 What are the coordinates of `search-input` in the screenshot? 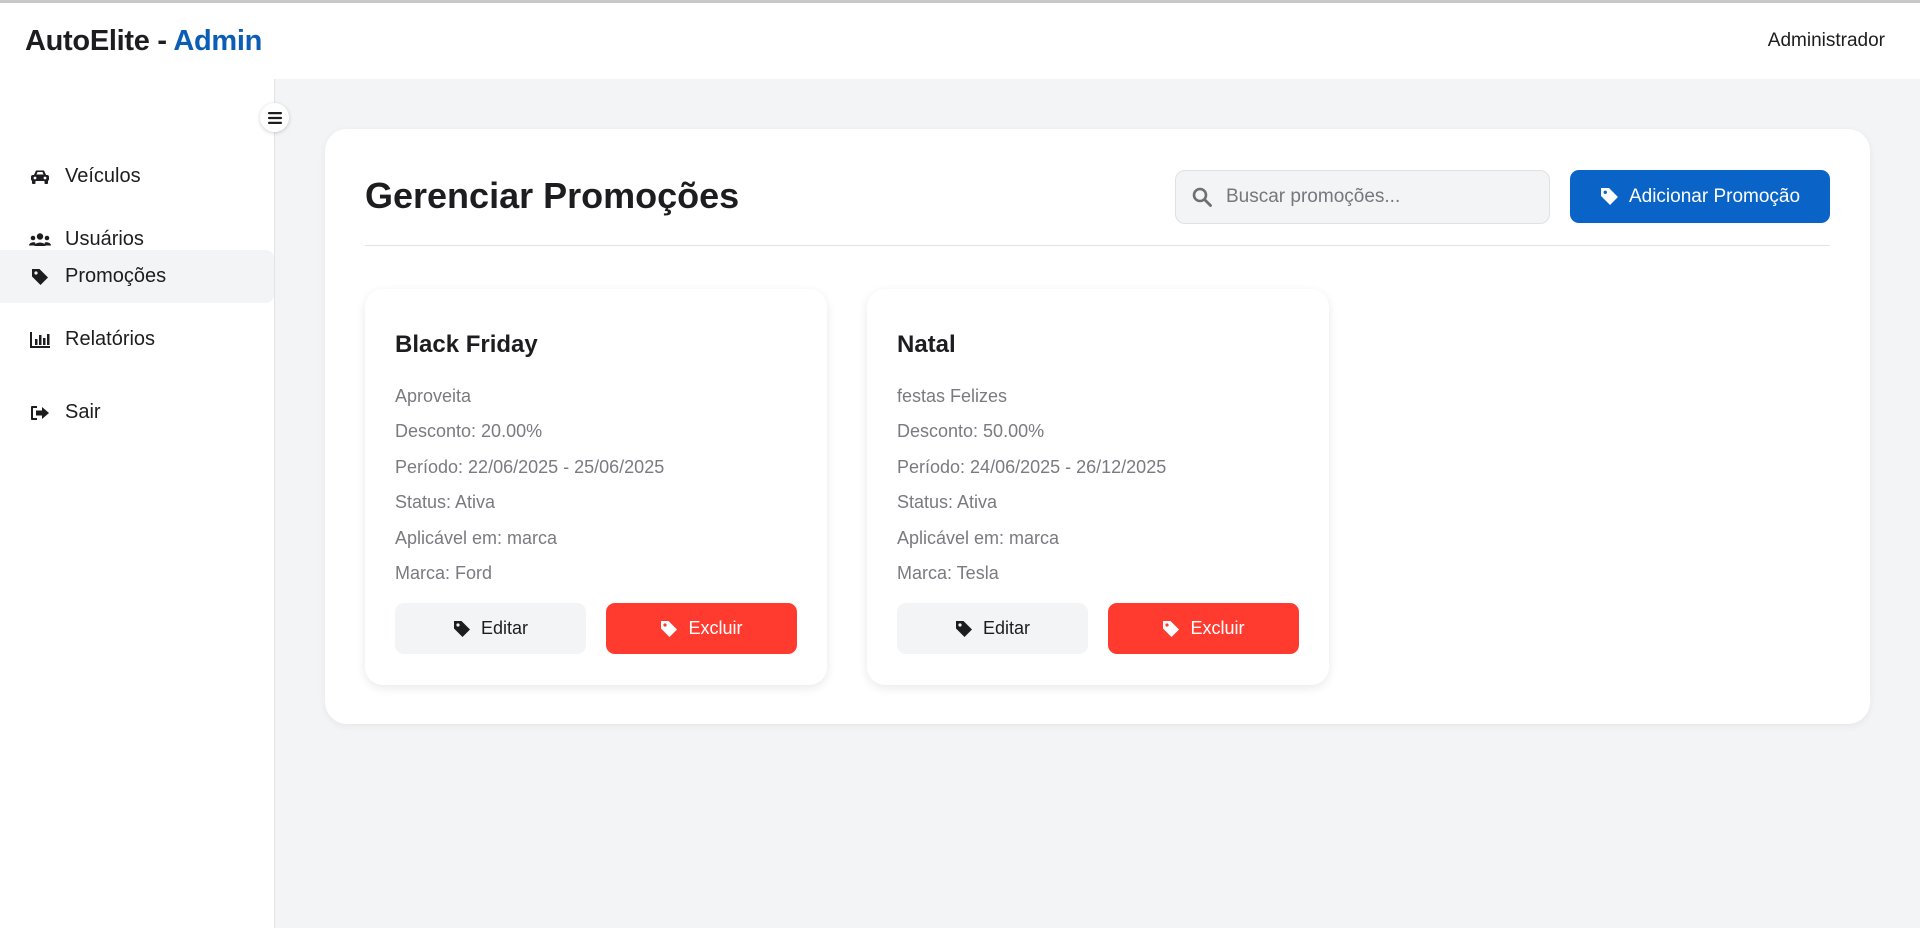 It's located at (1386, 197).